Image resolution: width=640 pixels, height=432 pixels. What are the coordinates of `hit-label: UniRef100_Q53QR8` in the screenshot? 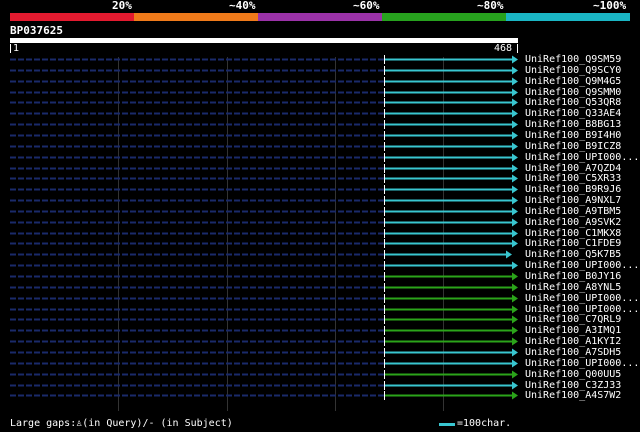 It's located at (573, 102).